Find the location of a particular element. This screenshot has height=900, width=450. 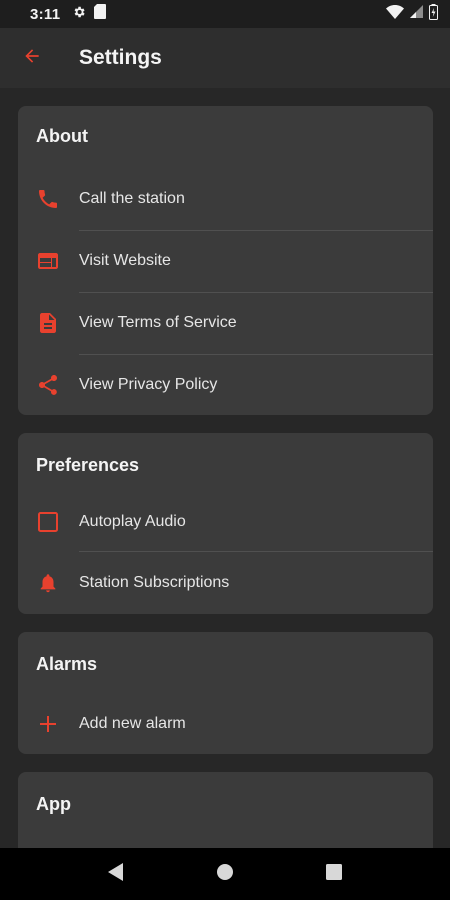

terms-of-service-item: View Terms of Service is located at coordinates (225, 323).